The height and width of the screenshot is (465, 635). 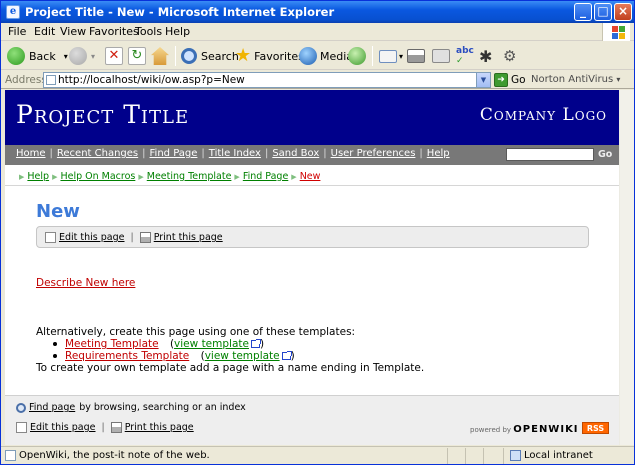 I want to click on stop-button: ✕, so click(x=114, y=56).